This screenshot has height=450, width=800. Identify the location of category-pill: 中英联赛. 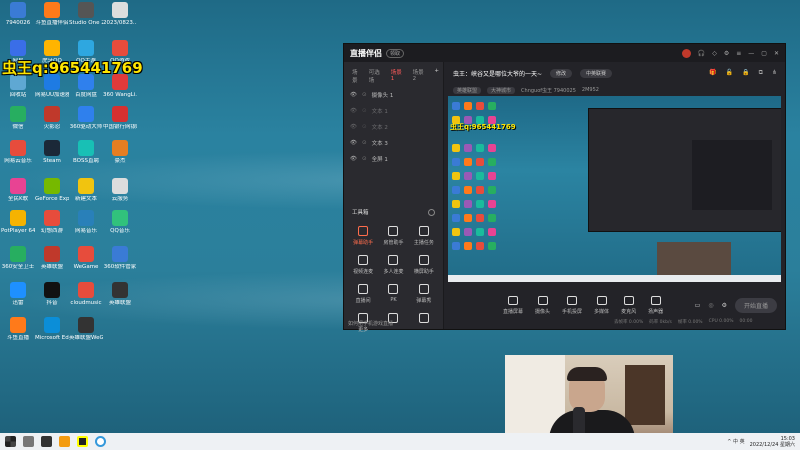
(596, 73).